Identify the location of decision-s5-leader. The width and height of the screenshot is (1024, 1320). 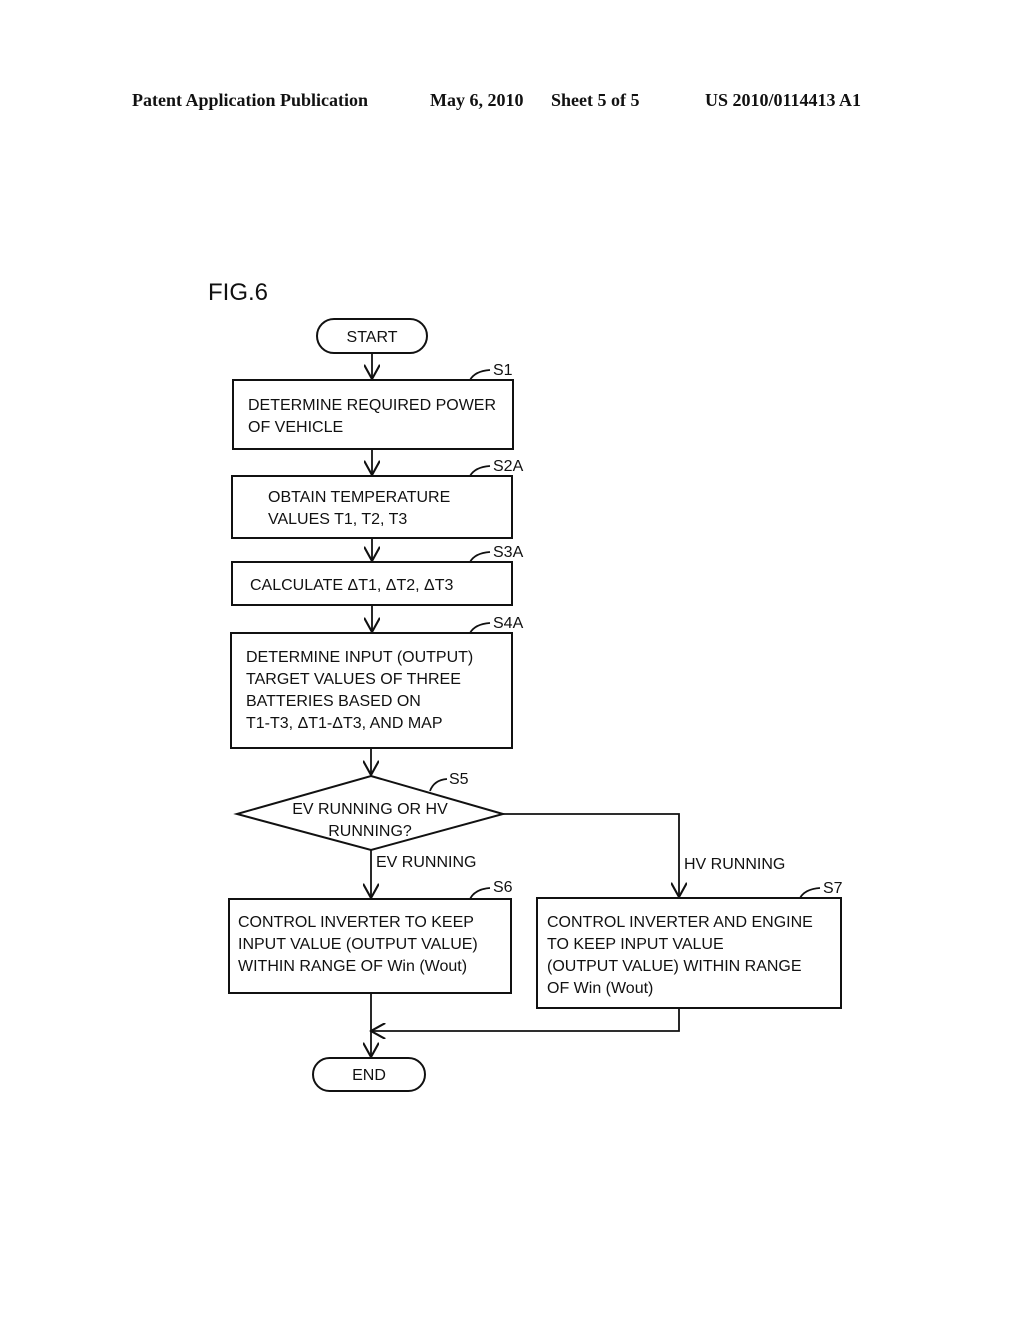
(438, 785).